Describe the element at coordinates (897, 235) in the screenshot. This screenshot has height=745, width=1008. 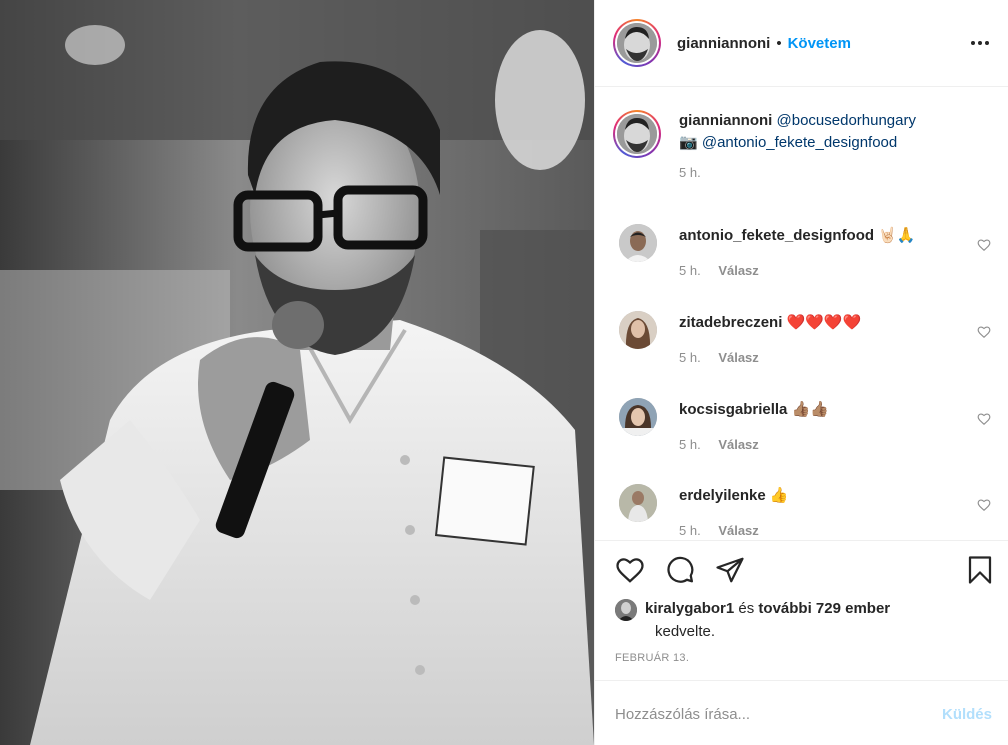
I see `comment-body: 🤘🏻🙏` at that location.